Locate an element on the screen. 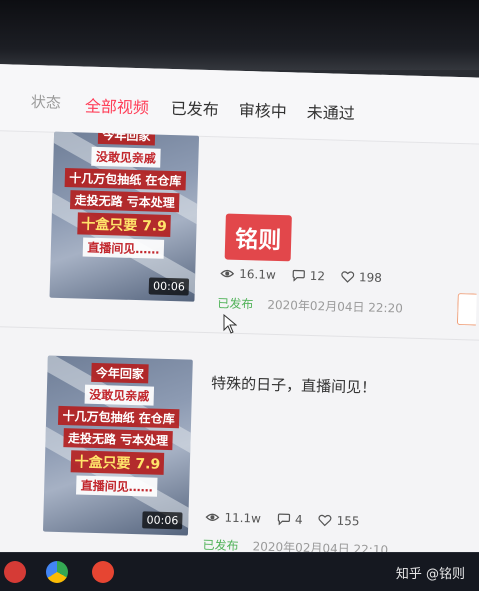 The image size is (479, 591). view-count: 11.1w is located at coordinates (233, 518).